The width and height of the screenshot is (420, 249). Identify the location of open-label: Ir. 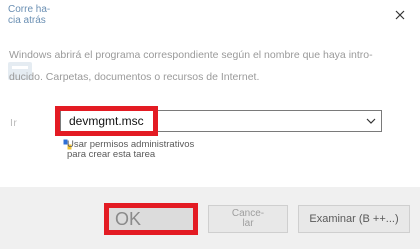
(14, 123).